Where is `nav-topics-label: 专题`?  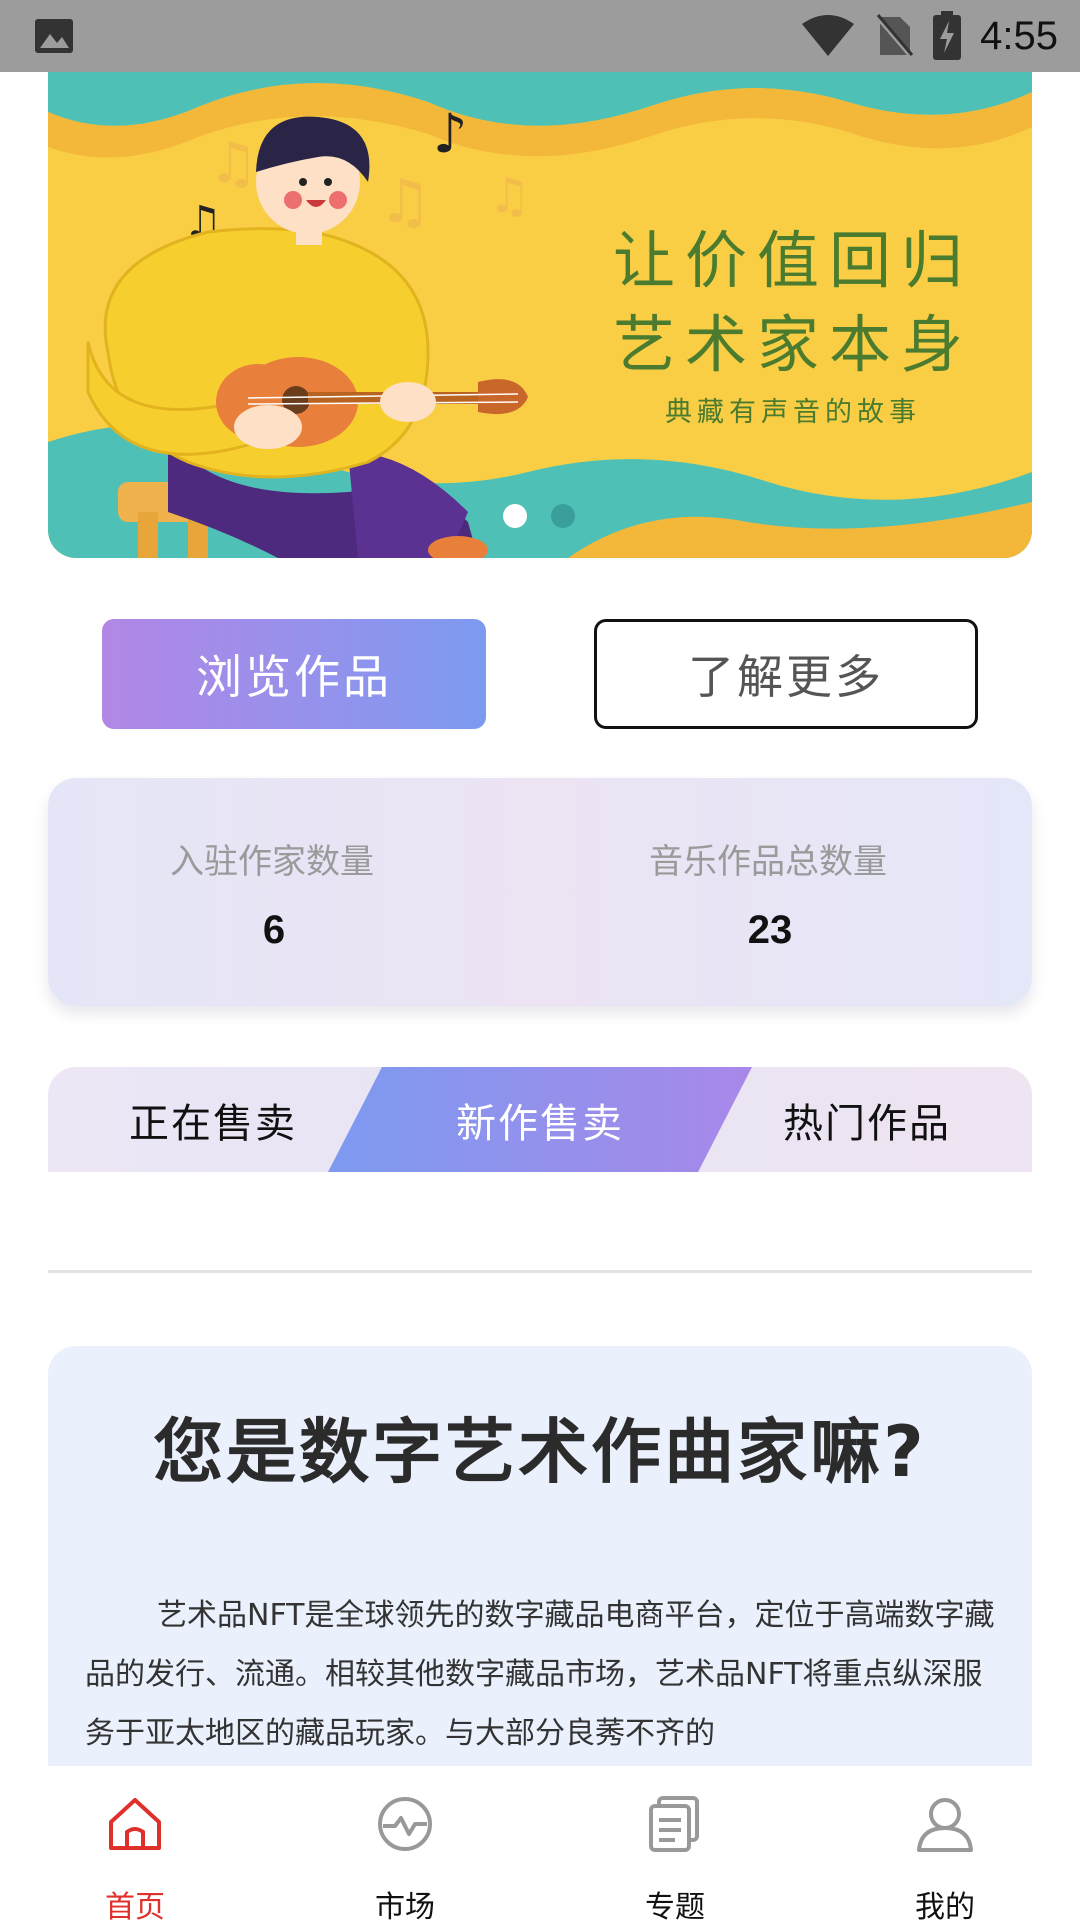
nav-topics-label: 专题 is located at coordinates (675, 1905).